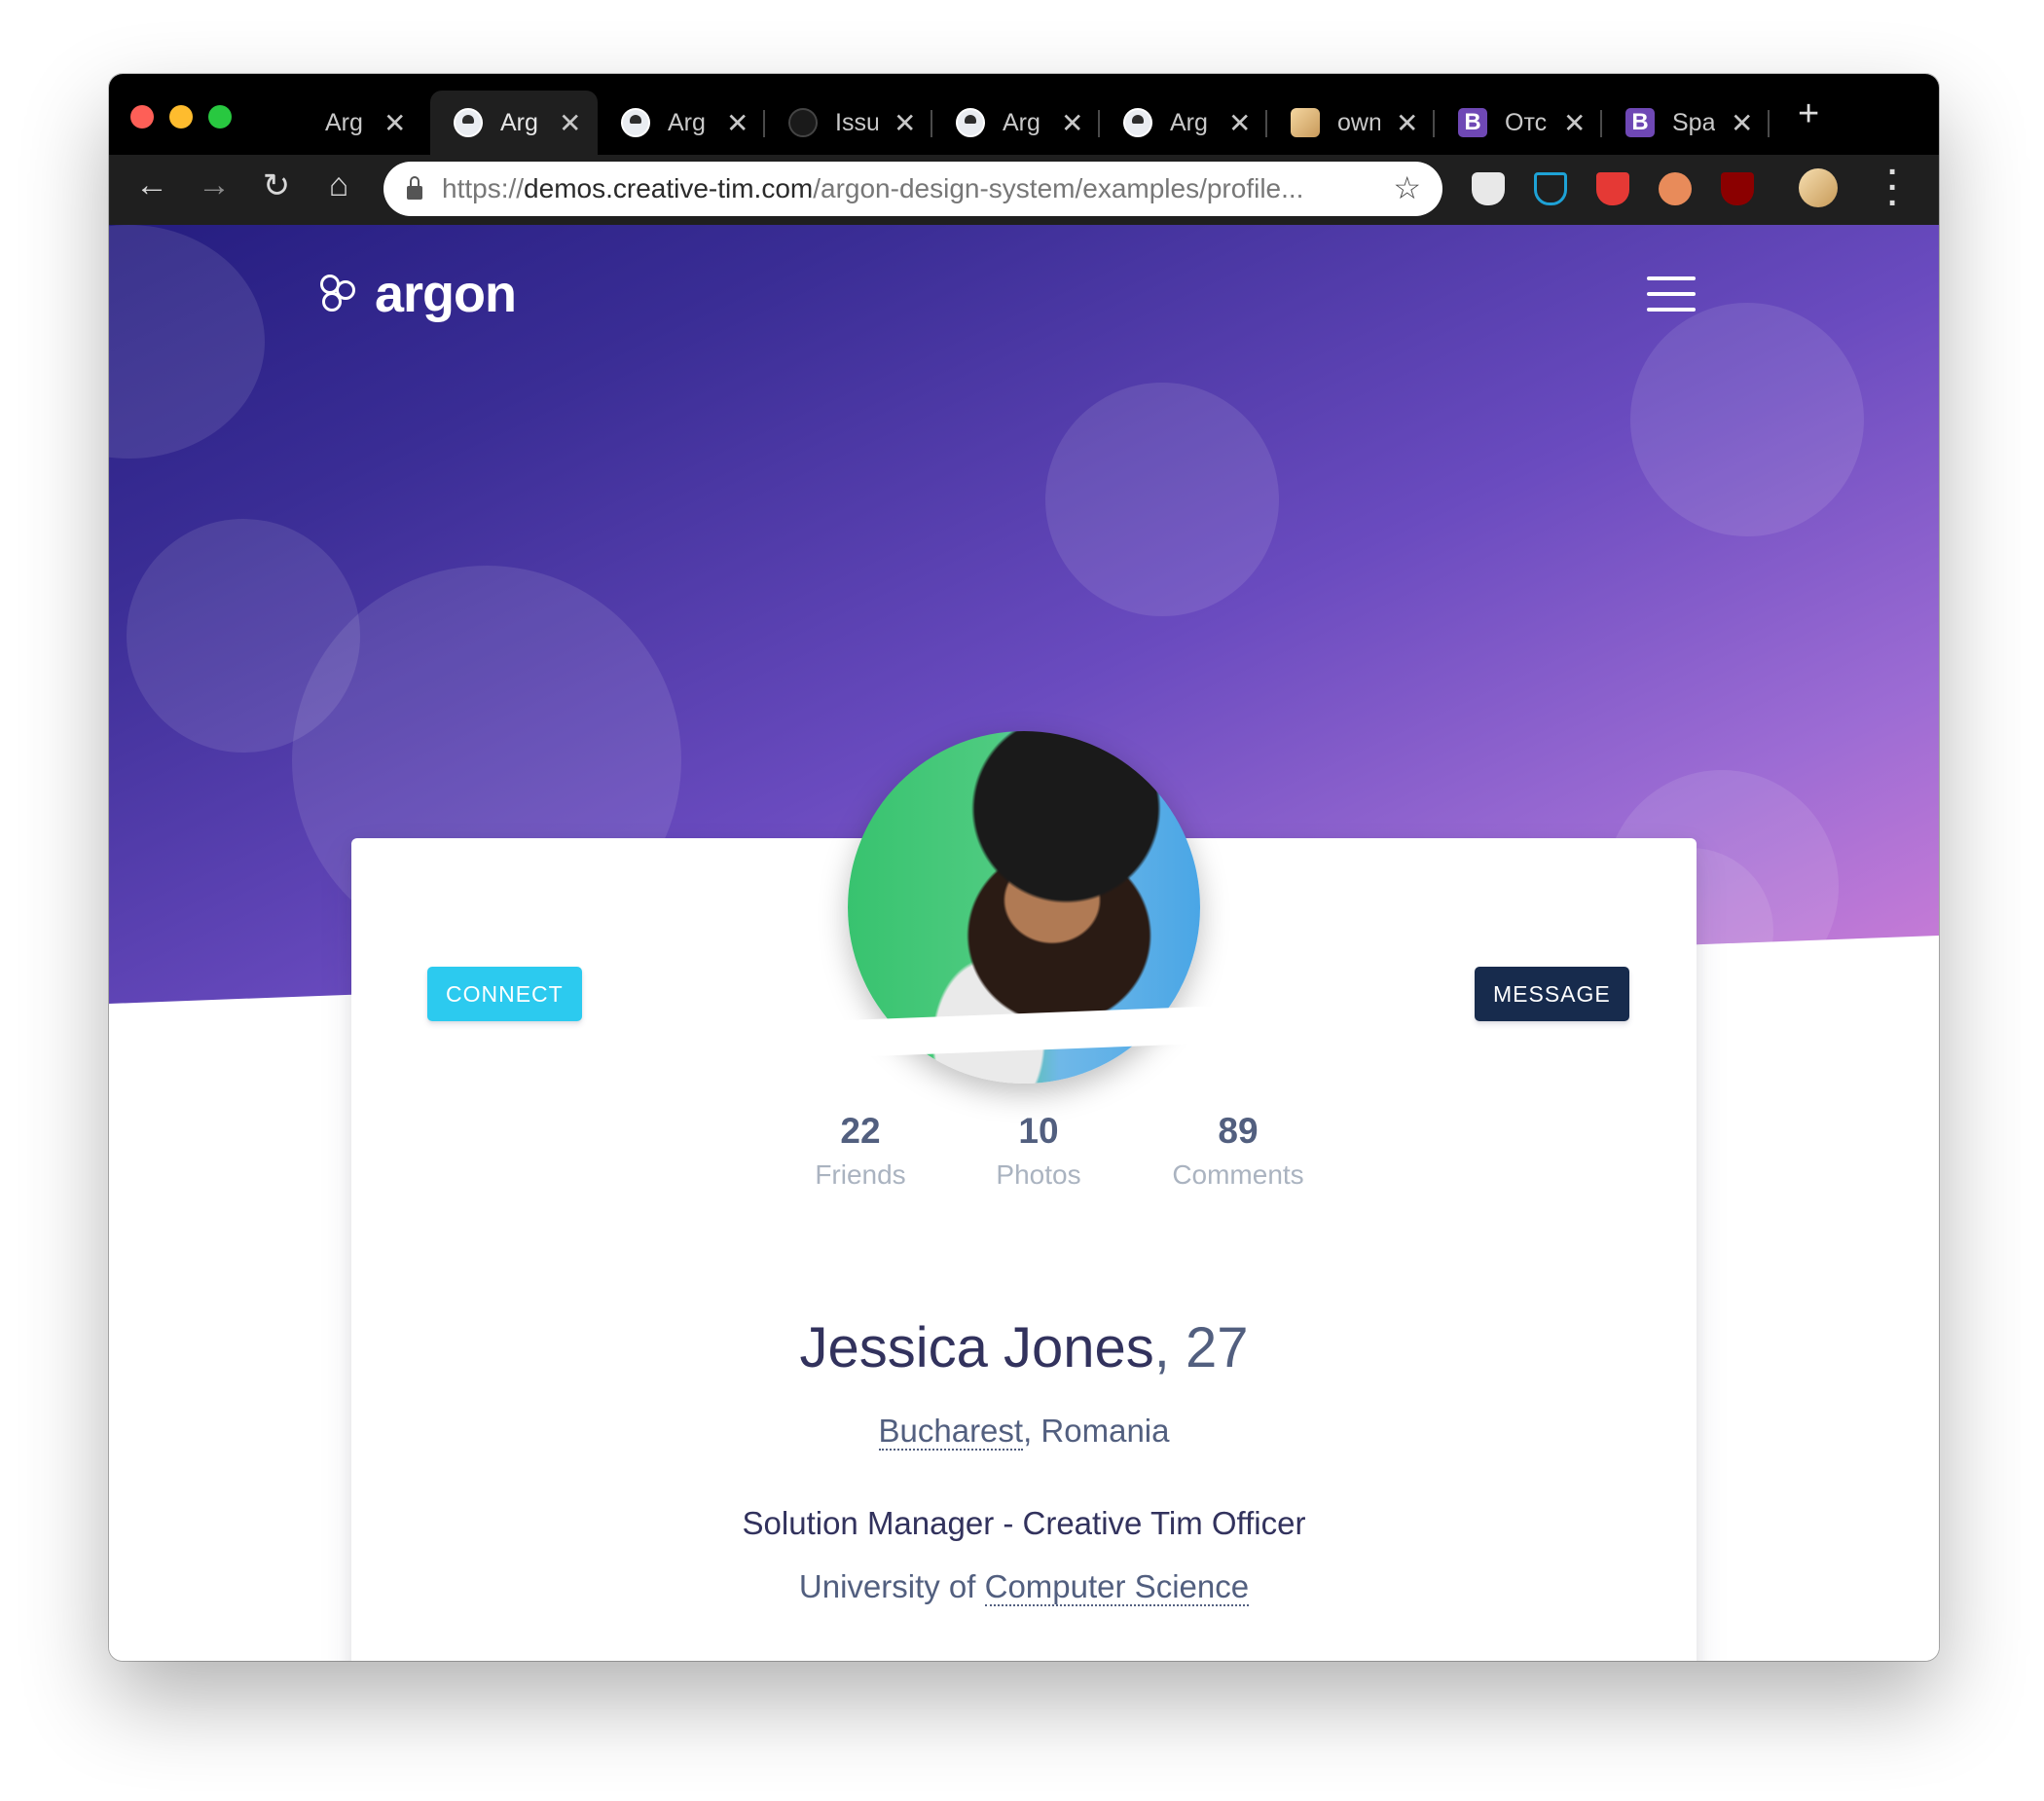  What do you see at coordinates (1738, 188) in the screenshot?
I see `ublock-extension-icon` at bounding box center [1738, 188].